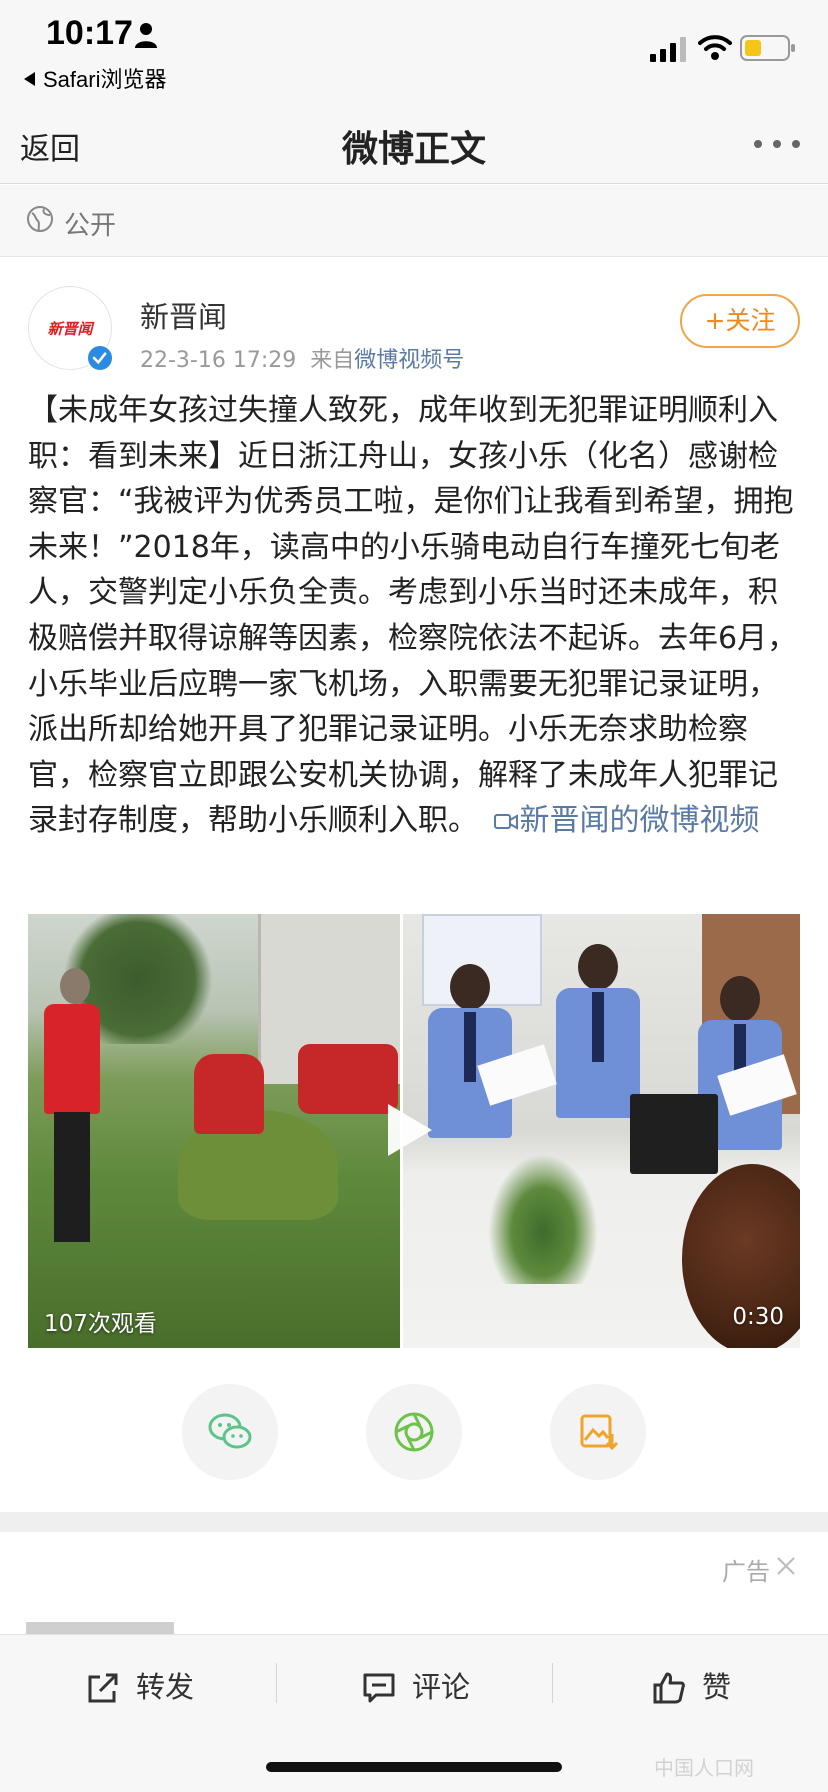 The height and width of the screenshot is (1792, 828). I want to click on view-count: 107次观看, so click(100, 1324).